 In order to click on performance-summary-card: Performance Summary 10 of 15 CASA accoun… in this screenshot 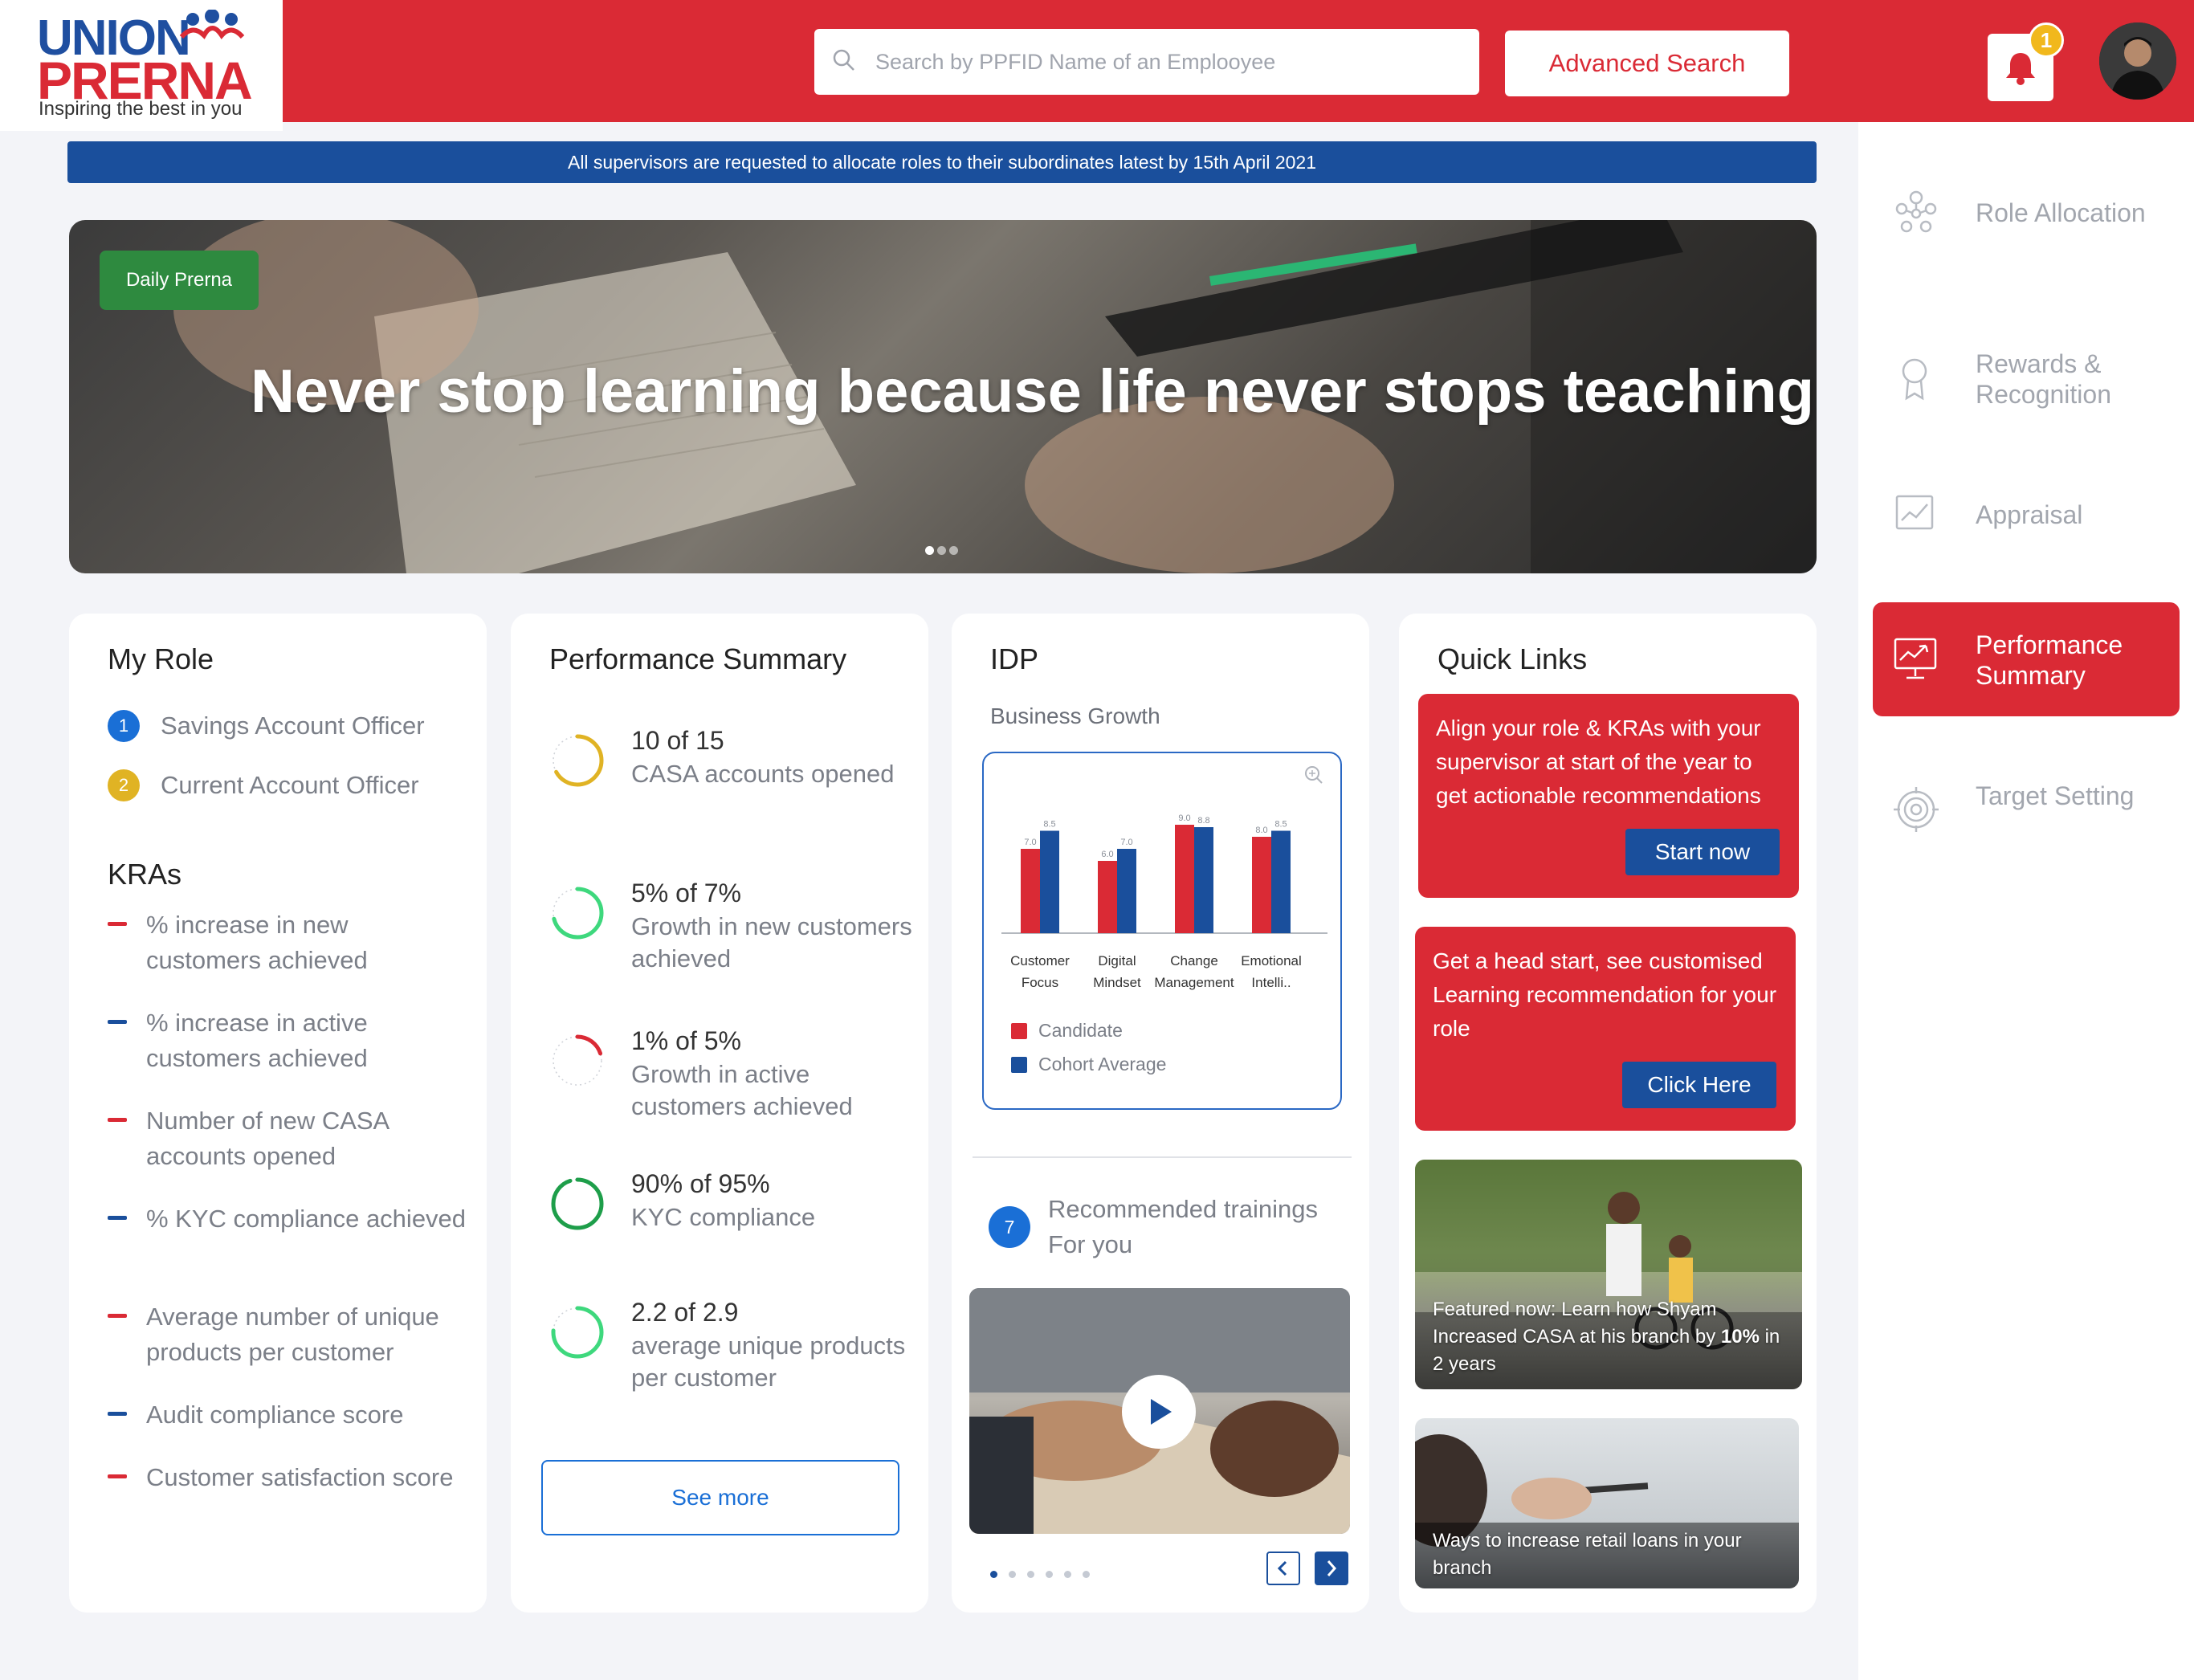, I will do `click(719, 1113)`.